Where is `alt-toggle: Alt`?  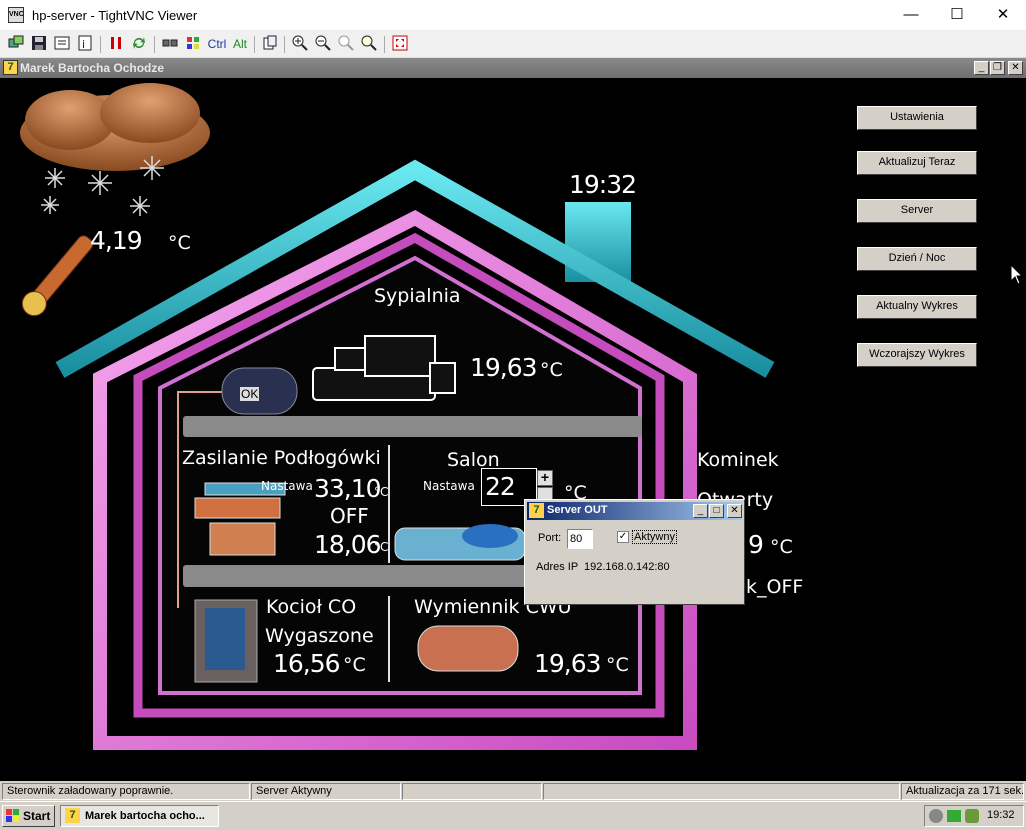 alt-toggle: Alt is located at coordinates (240, 44).